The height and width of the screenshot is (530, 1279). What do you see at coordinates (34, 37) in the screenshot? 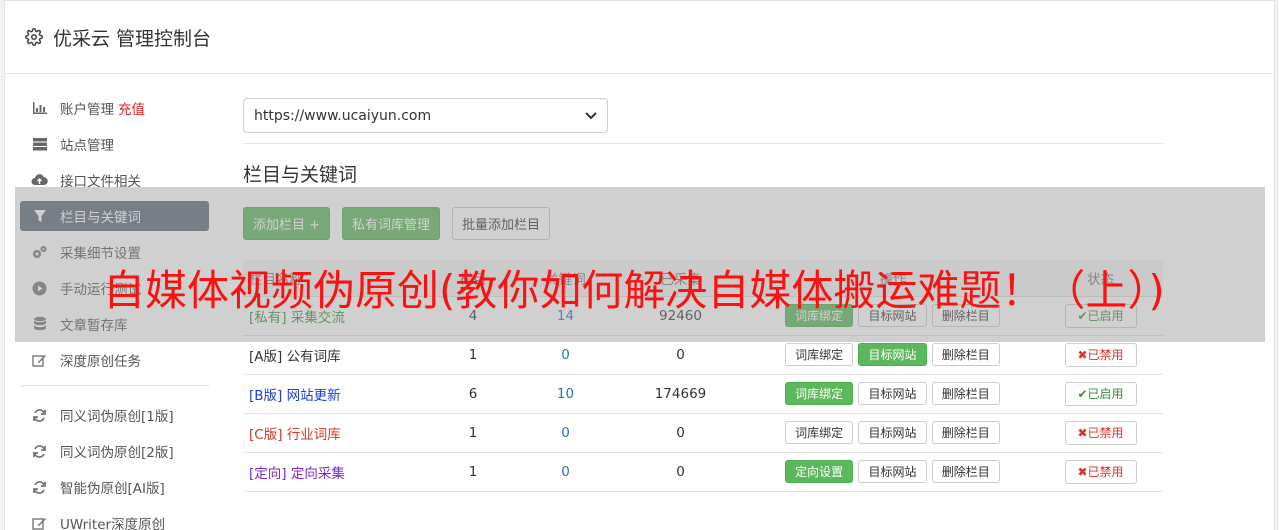
I see `gear-icon` at bounding box center [34, 37].